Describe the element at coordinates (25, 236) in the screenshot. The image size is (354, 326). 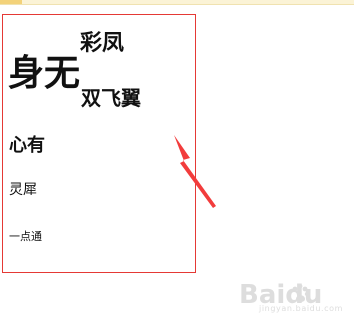
I see `poem-line-3: 一点通` at that location.